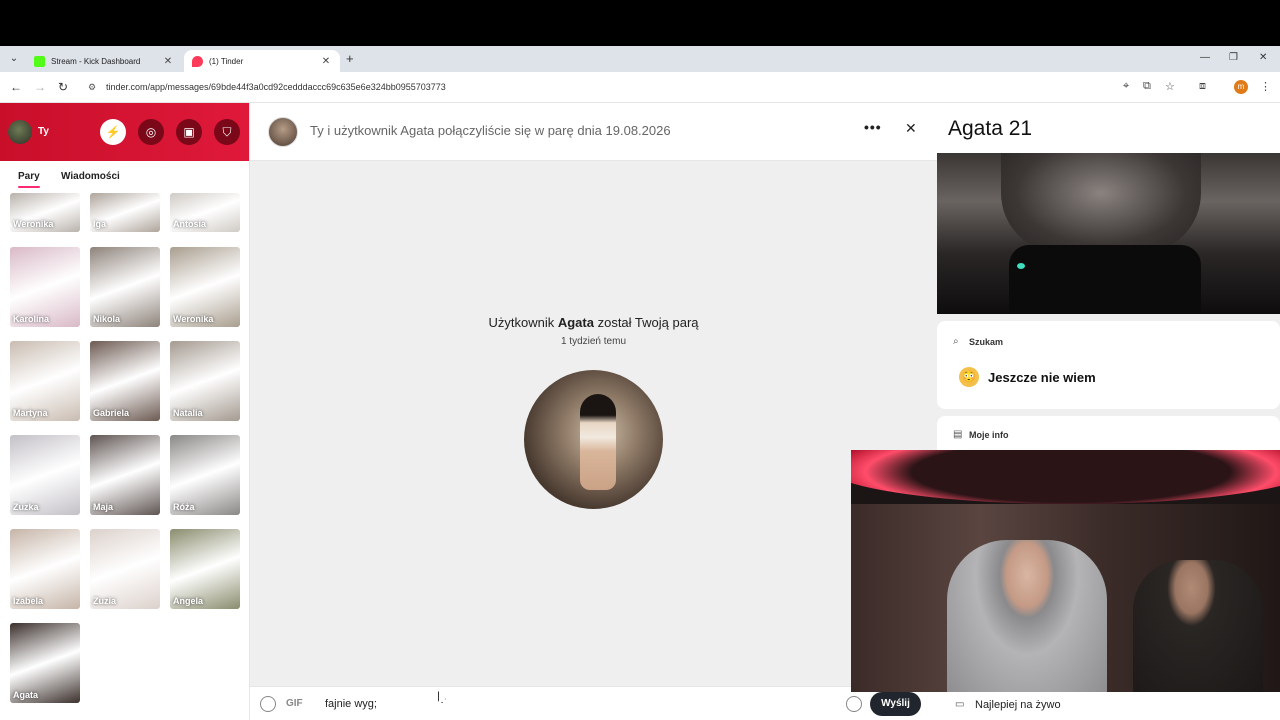 The image size is (1280, 720). I want to click on looking-for-label: Szukam, so click(986, 342).